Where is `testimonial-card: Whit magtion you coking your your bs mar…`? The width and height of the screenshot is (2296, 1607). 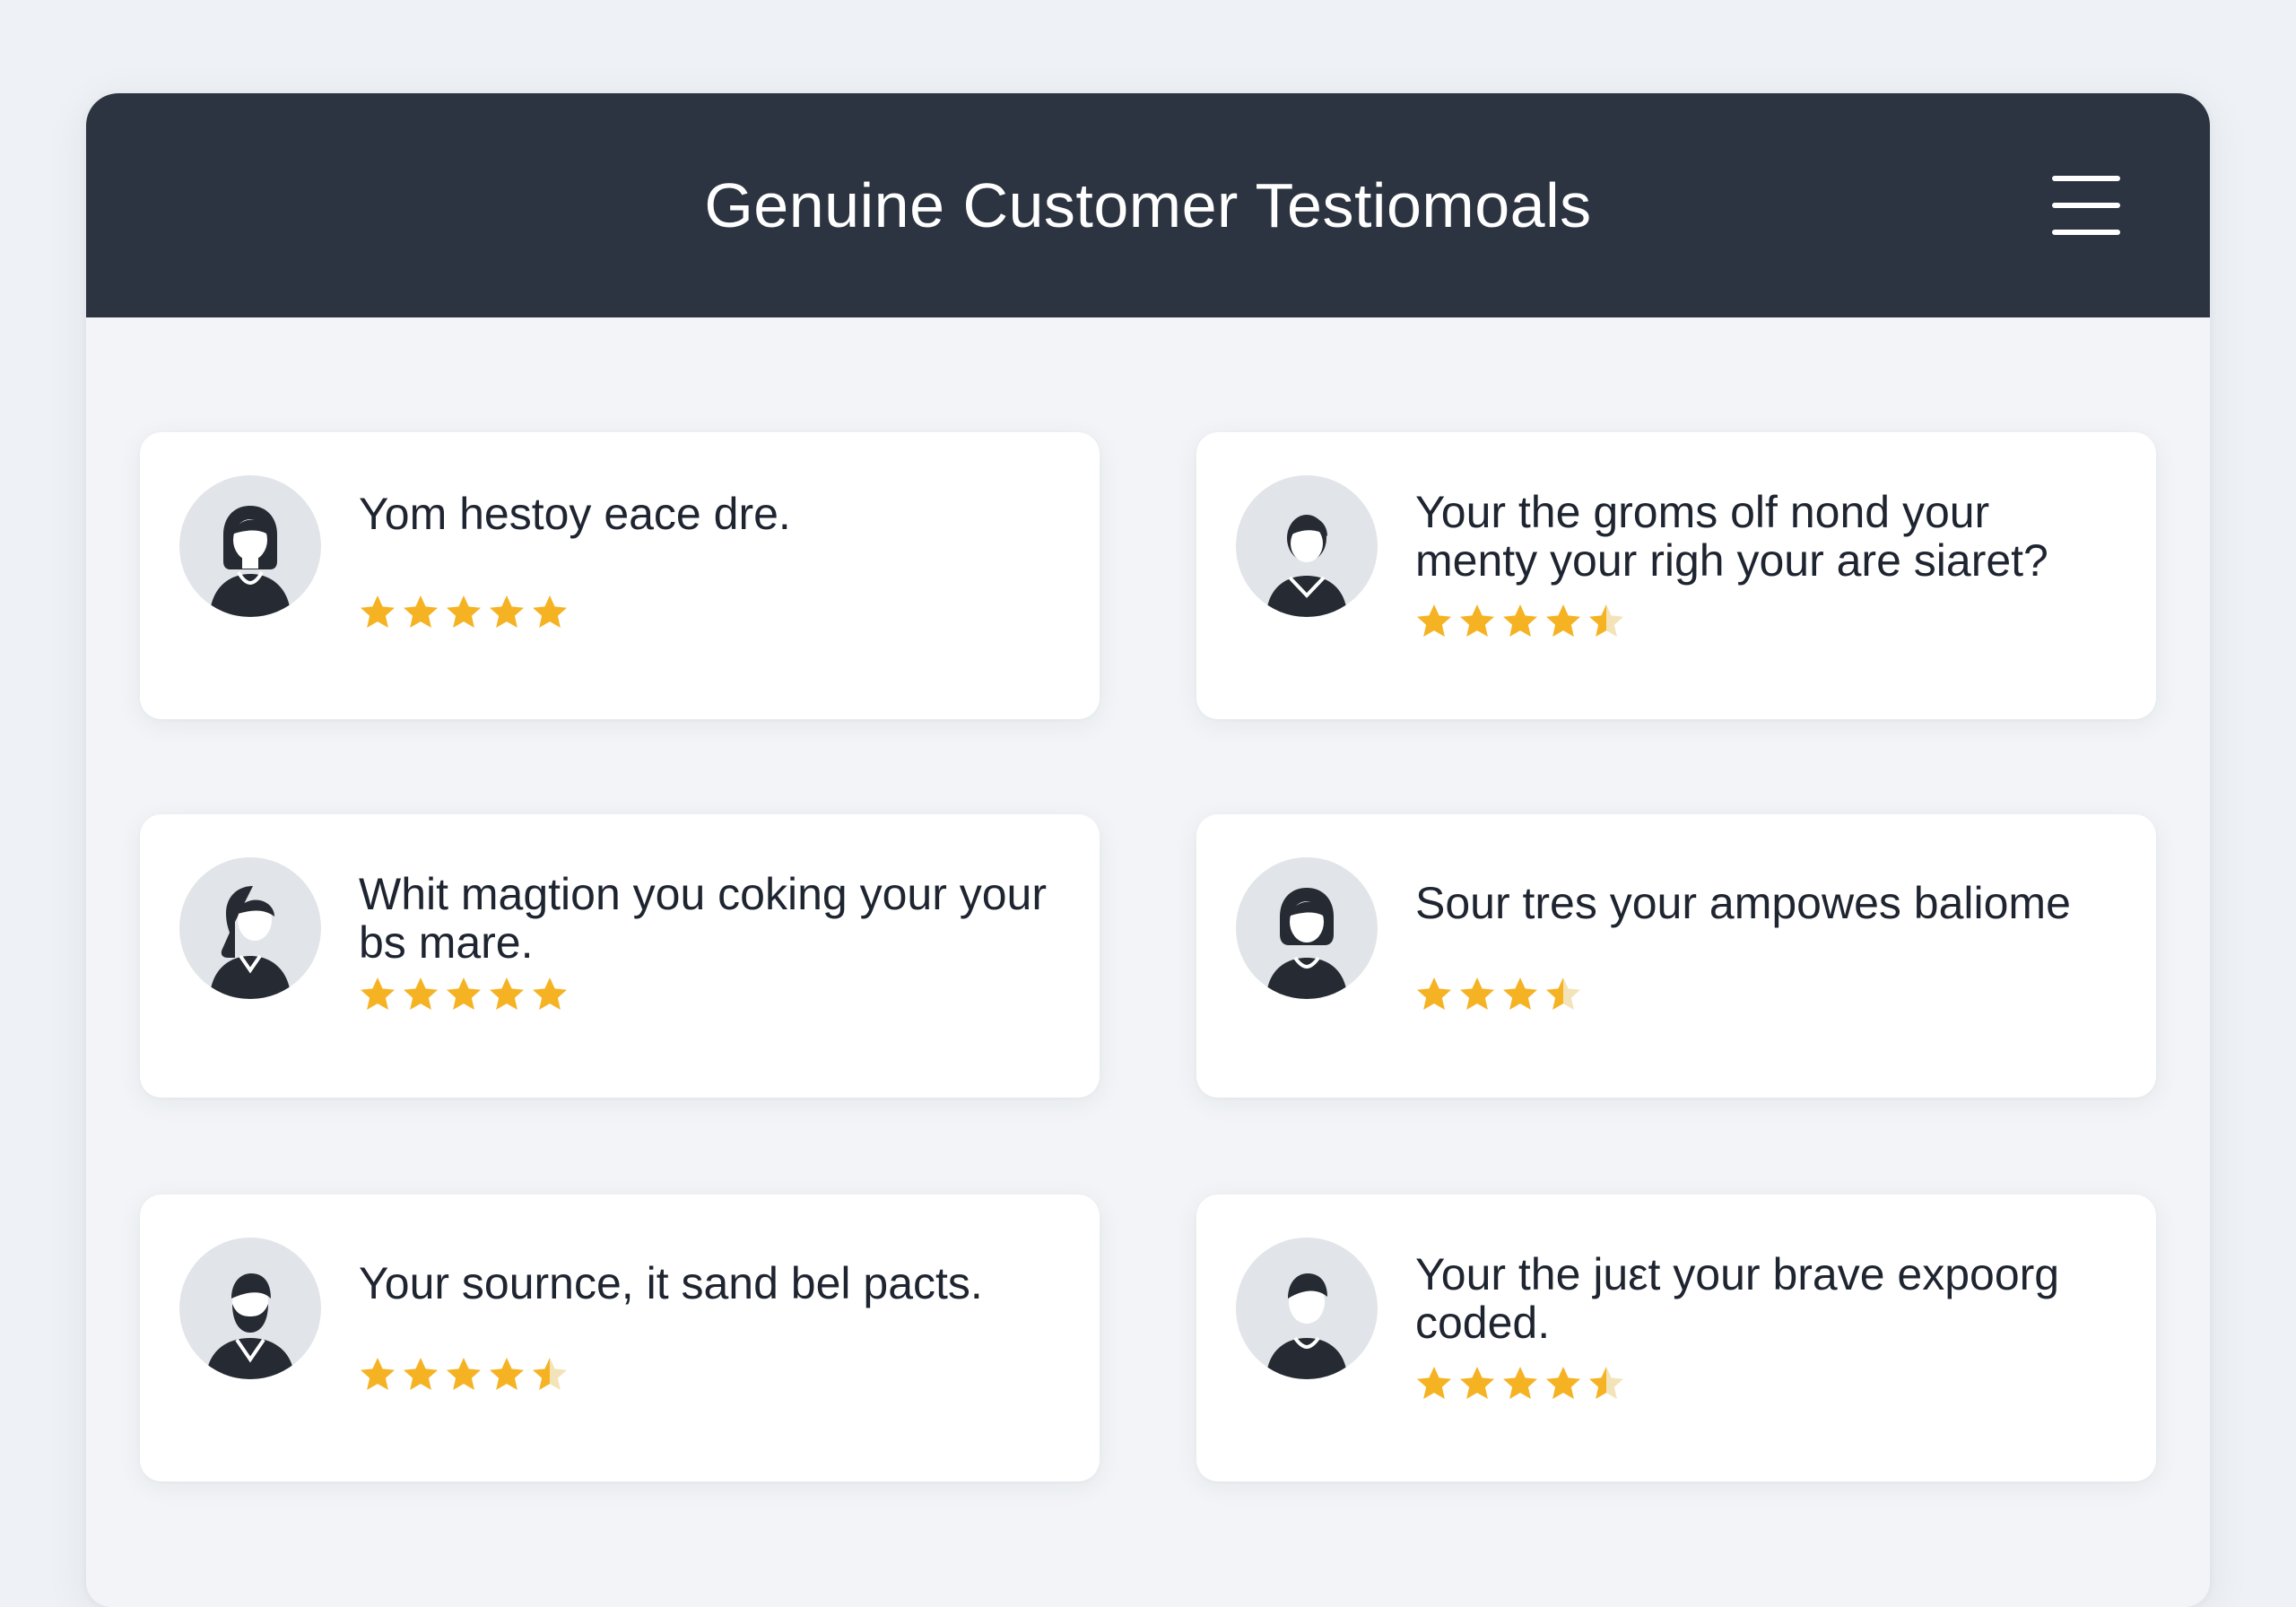
testimonial-card: Whit magtion you coking your your bs mar… is located at coordinates (620, 956).